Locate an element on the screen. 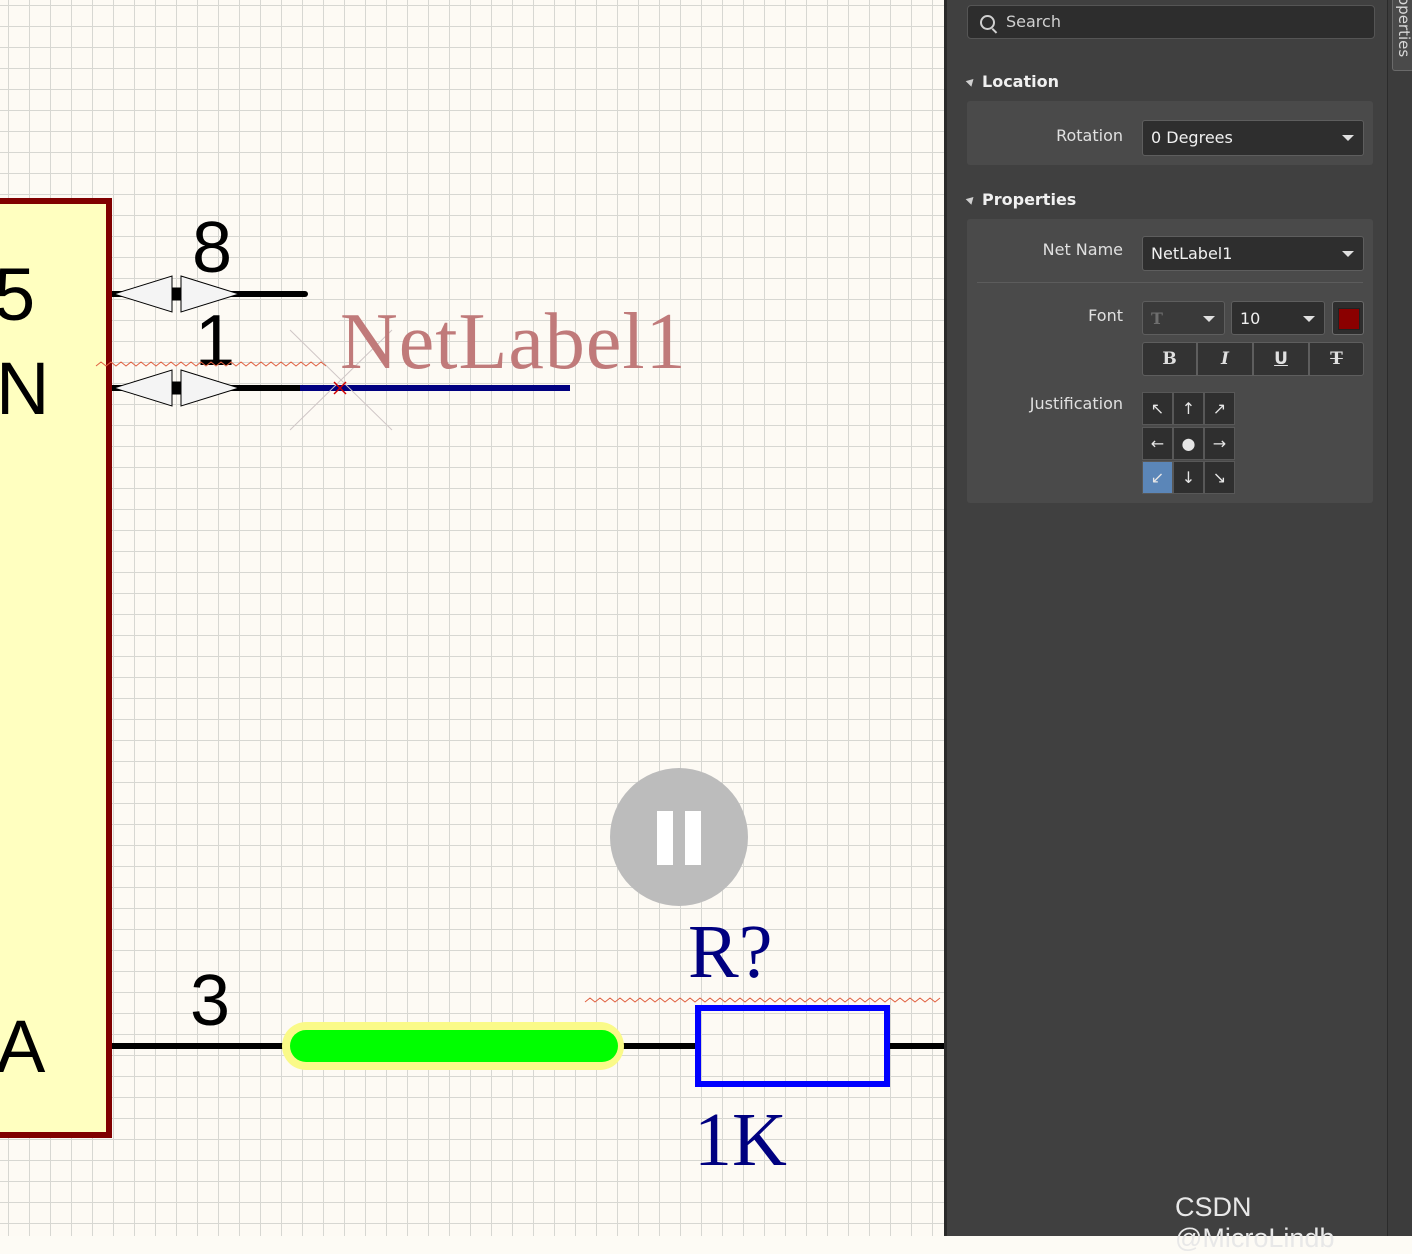  justify-center-left-icon: ← is located at coordinates (1157, 443).